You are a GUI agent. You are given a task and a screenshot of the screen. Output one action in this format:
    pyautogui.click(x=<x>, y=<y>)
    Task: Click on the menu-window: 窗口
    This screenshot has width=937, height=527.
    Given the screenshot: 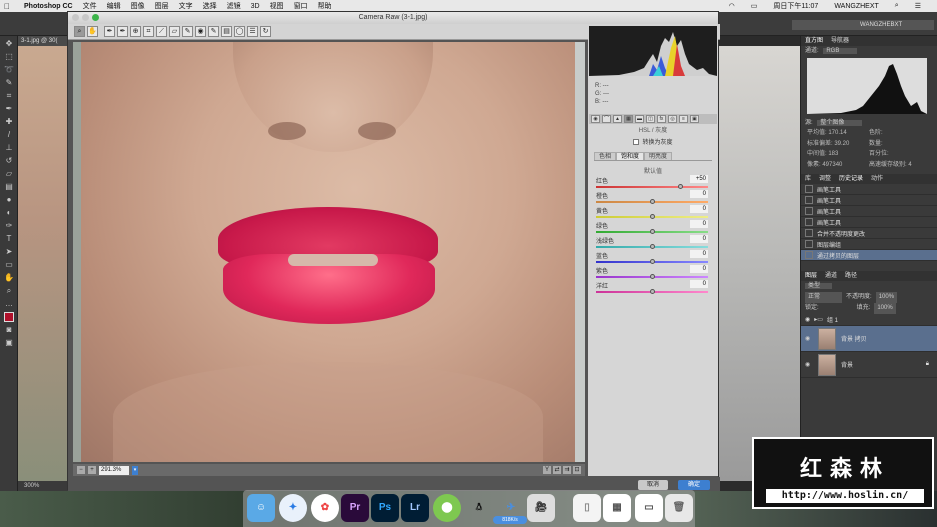 What is the action you would take?
    pyautogui.click(x=301, y=6)
    